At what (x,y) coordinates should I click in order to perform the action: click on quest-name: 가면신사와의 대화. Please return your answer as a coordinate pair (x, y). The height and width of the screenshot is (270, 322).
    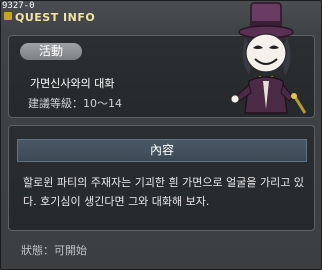
    Looking at the image, I should click on (72, 83).